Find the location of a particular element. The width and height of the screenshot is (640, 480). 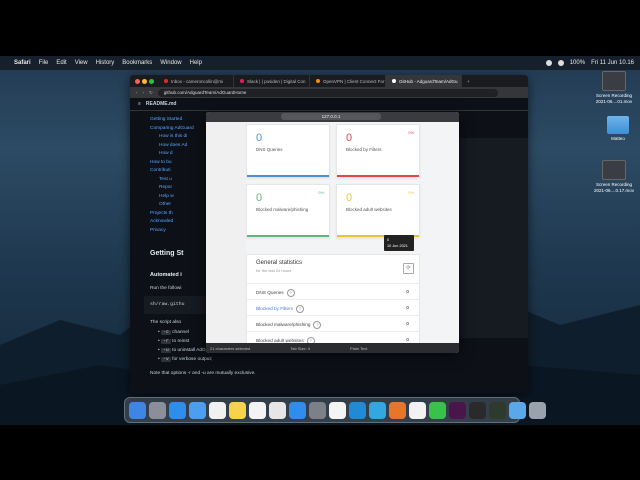

safari-icon is located at coordinates (177, 410).